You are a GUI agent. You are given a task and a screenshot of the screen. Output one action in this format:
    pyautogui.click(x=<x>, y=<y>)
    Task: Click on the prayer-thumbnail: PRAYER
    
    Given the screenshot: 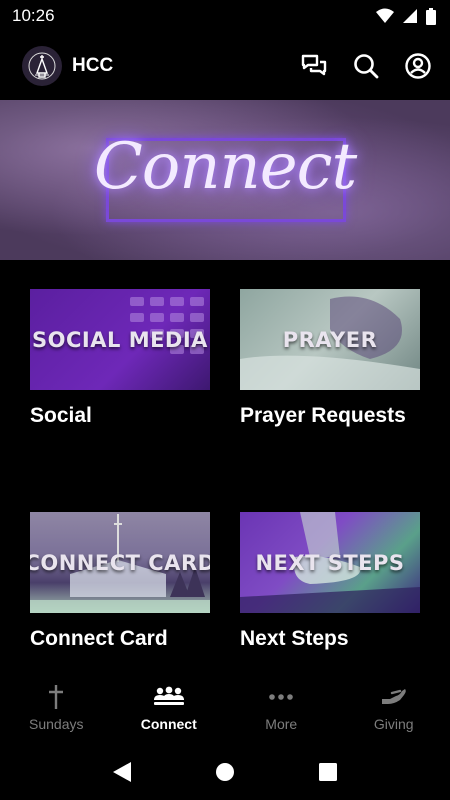 What is the action you would take?
    pyautogui.click(x=330, y=339)
    